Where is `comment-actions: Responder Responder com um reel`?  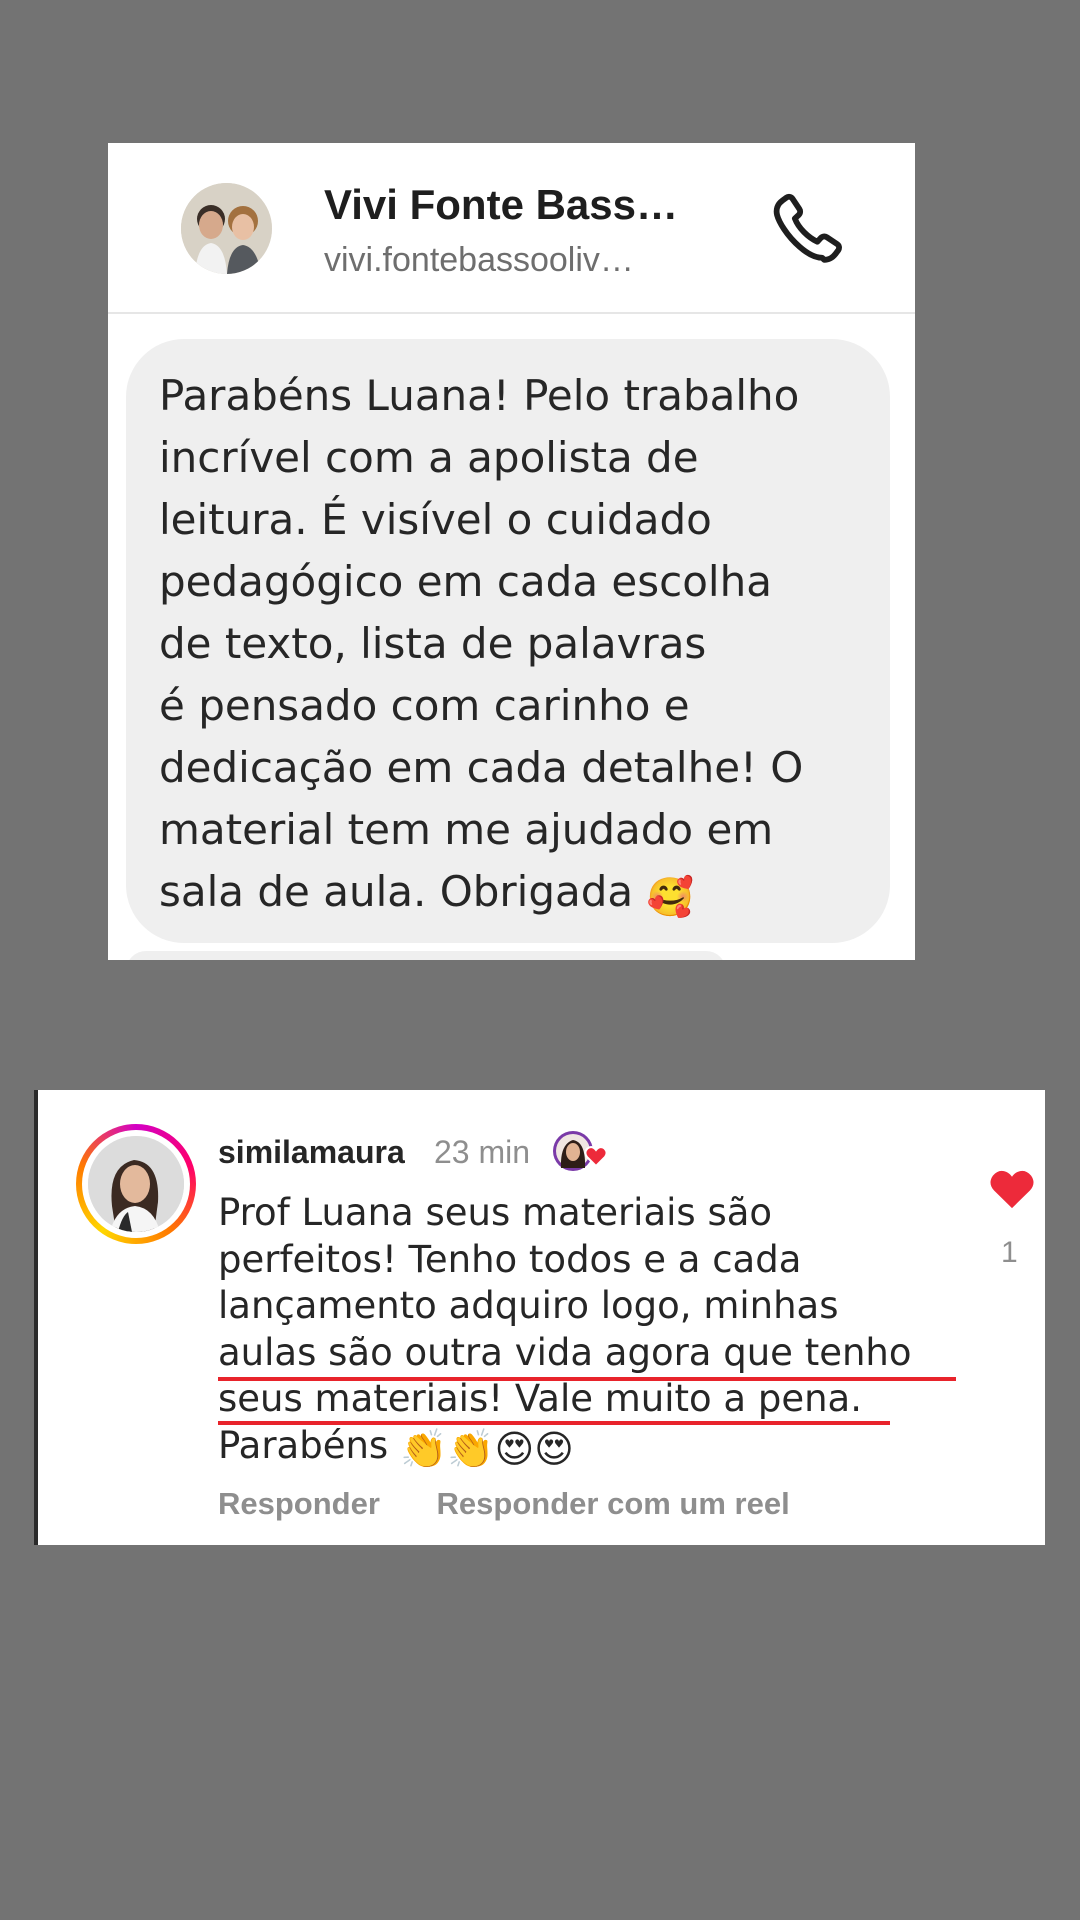 comment-actions: Responder Responder com um reel is located at coordinates (504, 1506).